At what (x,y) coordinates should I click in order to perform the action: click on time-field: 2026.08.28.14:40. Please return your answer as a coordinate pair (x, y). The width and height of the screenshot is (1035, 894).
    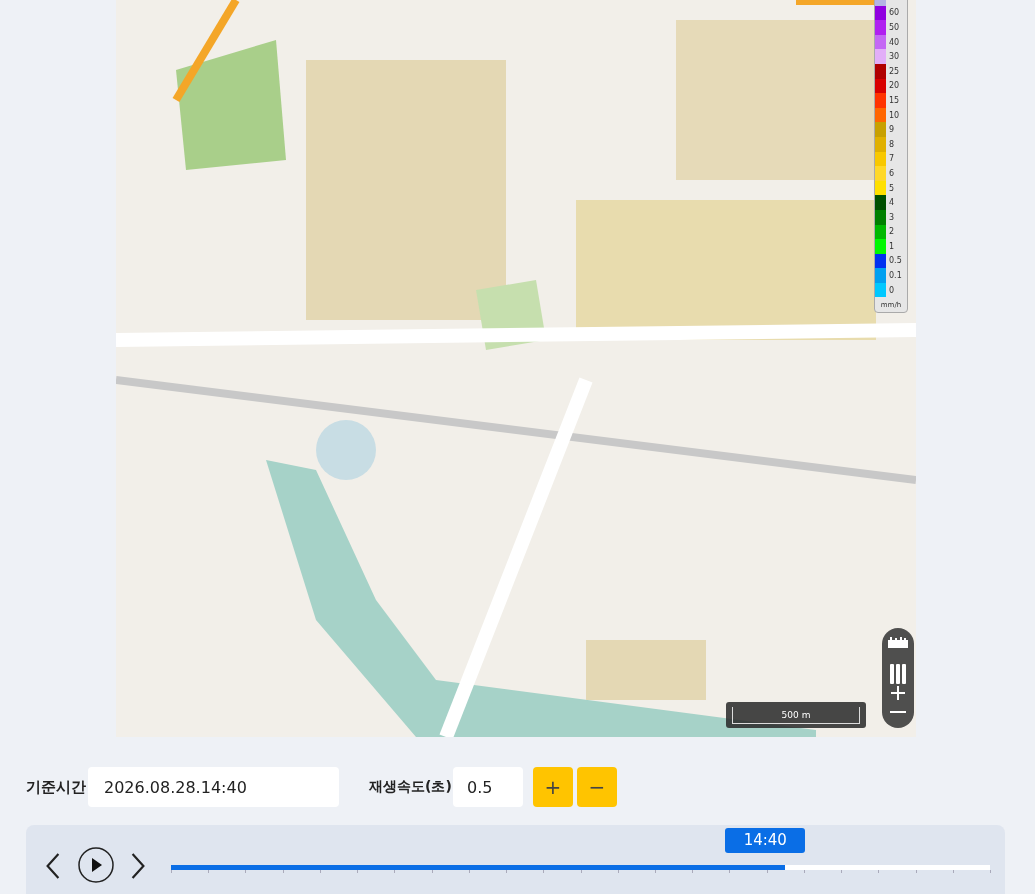
    Looking at the image, I should click on (213, 787).